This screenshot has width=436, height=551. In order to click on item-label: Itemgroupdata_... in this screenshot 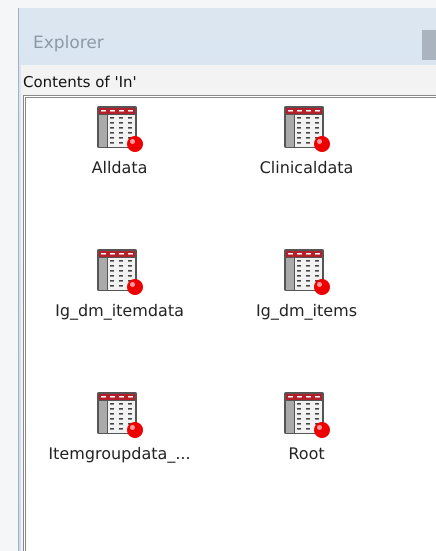, I will do `click(119, 453)`.